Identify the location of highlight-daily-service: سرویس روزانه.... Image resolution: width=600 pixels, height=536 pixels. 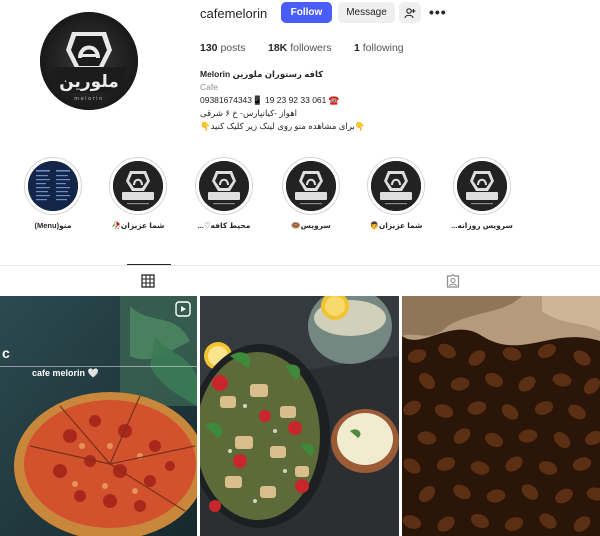
(482, 193).